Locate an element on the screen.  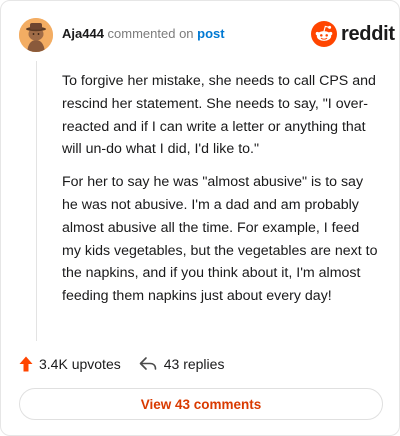
comment-header: Aja444 commented on post is located at coordinates (143, 34).